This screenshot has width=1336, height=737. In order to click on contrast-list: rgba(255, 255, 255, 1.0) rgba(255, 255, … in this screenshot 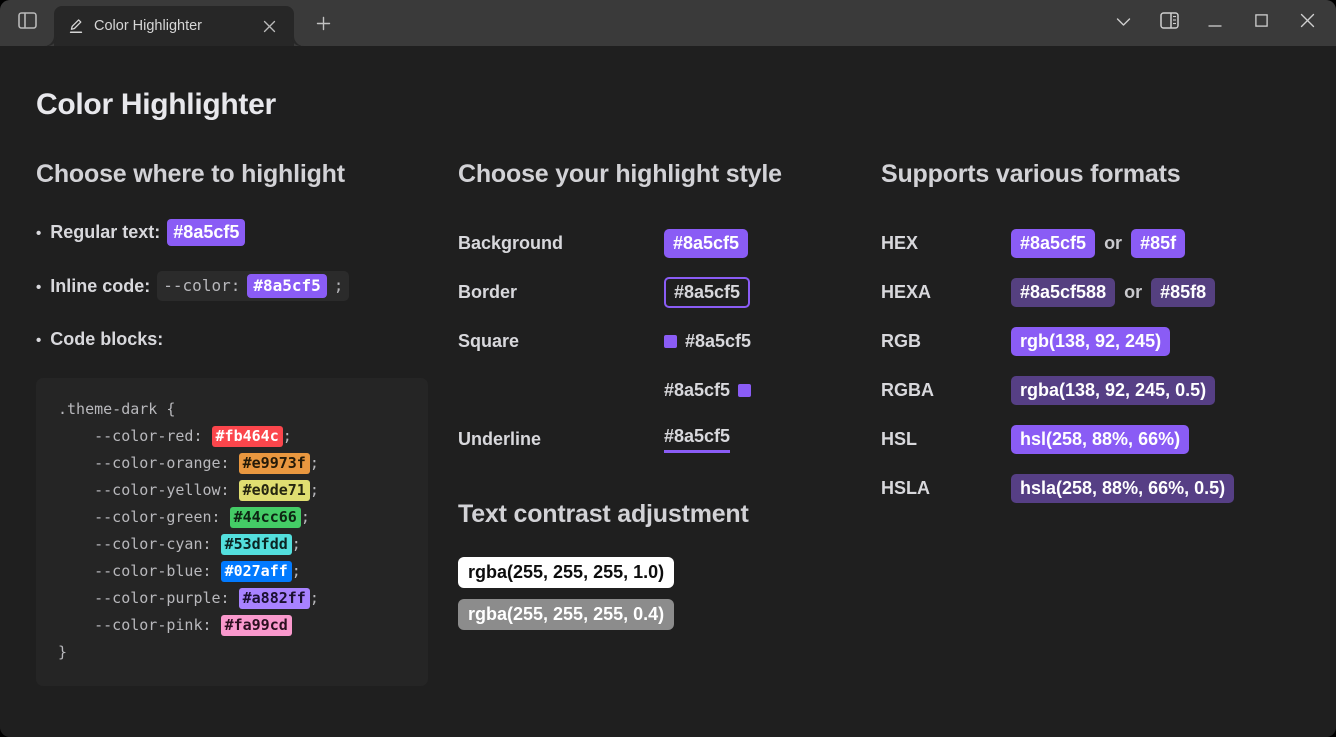, I will do `click(656, 599)`.